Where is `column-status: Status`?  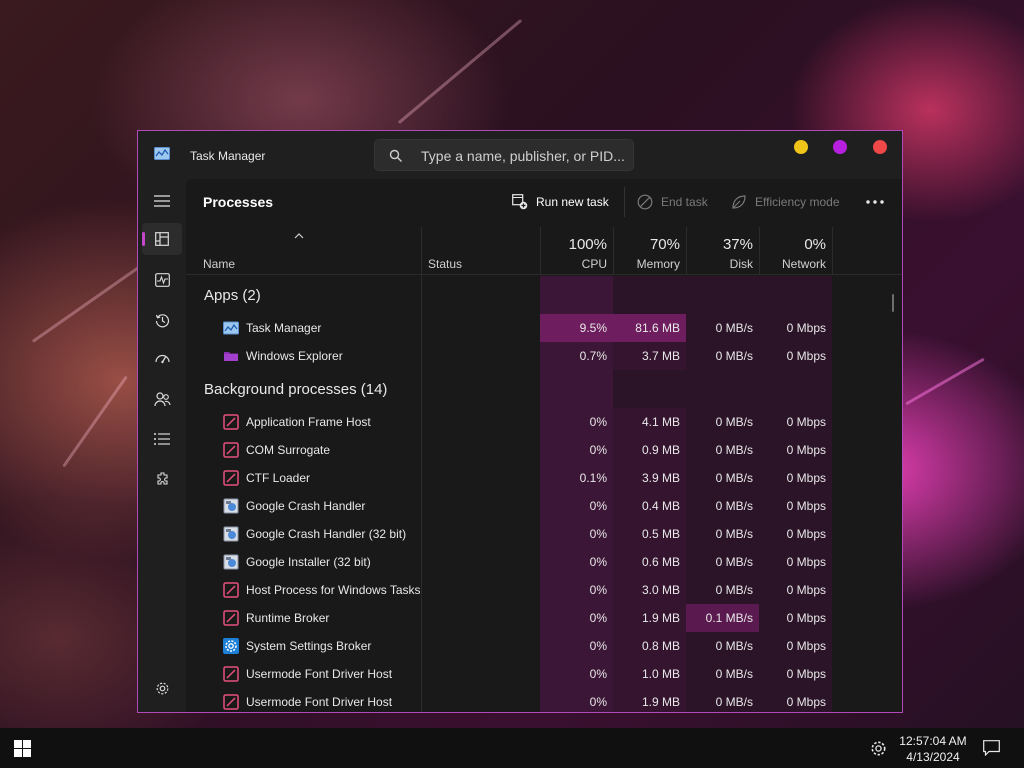 column-status: Status is located at coordinates (445, 264).